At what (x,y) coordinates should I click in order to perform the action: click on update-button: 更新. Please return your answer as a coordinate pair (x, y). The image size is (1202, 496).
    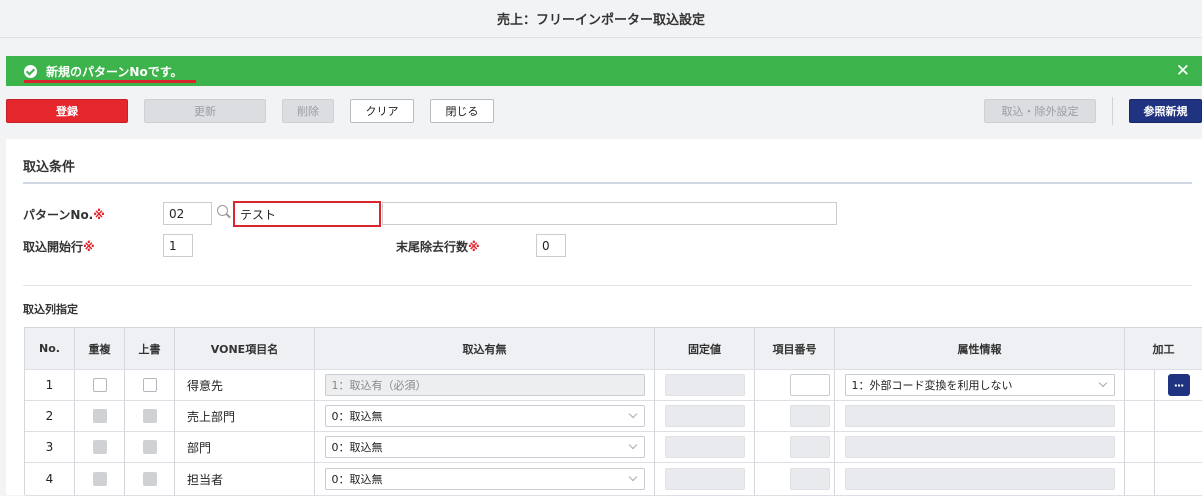
    Looking at the image, I should click on (205, 111).